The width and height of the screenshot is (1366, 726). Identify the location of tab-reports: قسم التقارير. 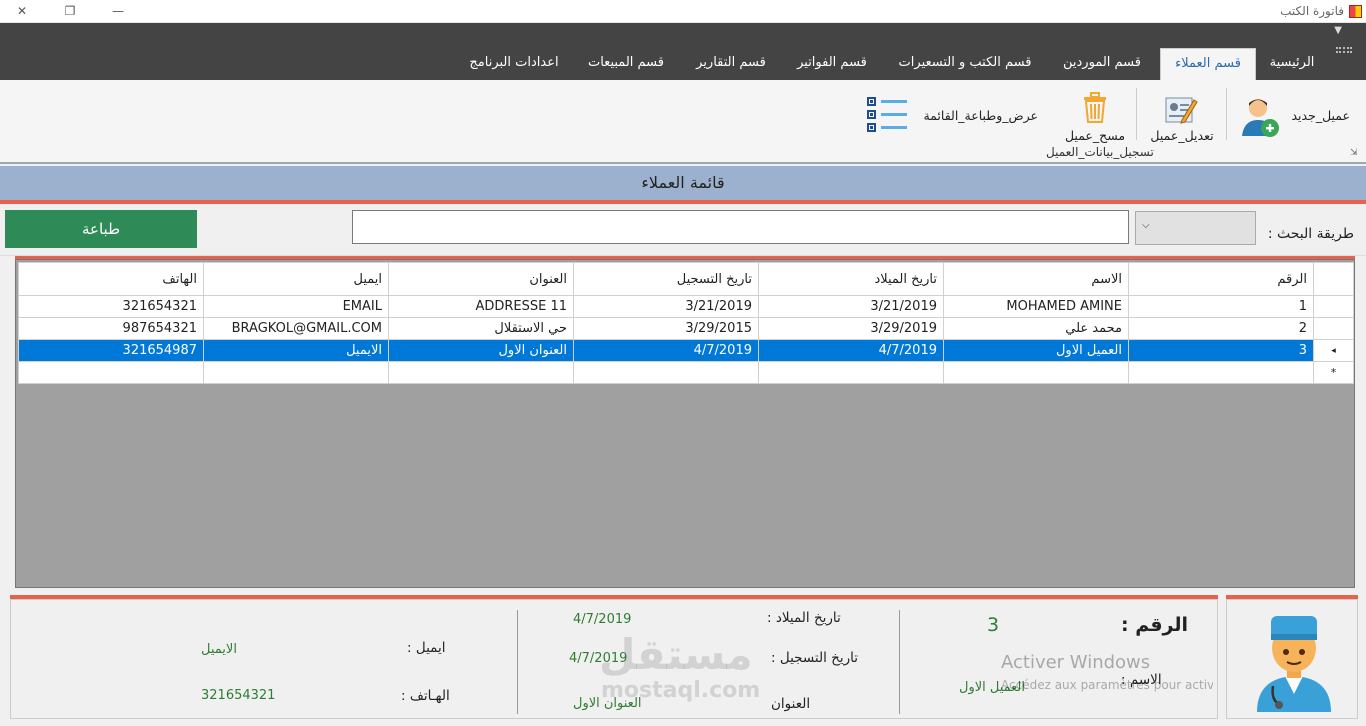
(731, 64).